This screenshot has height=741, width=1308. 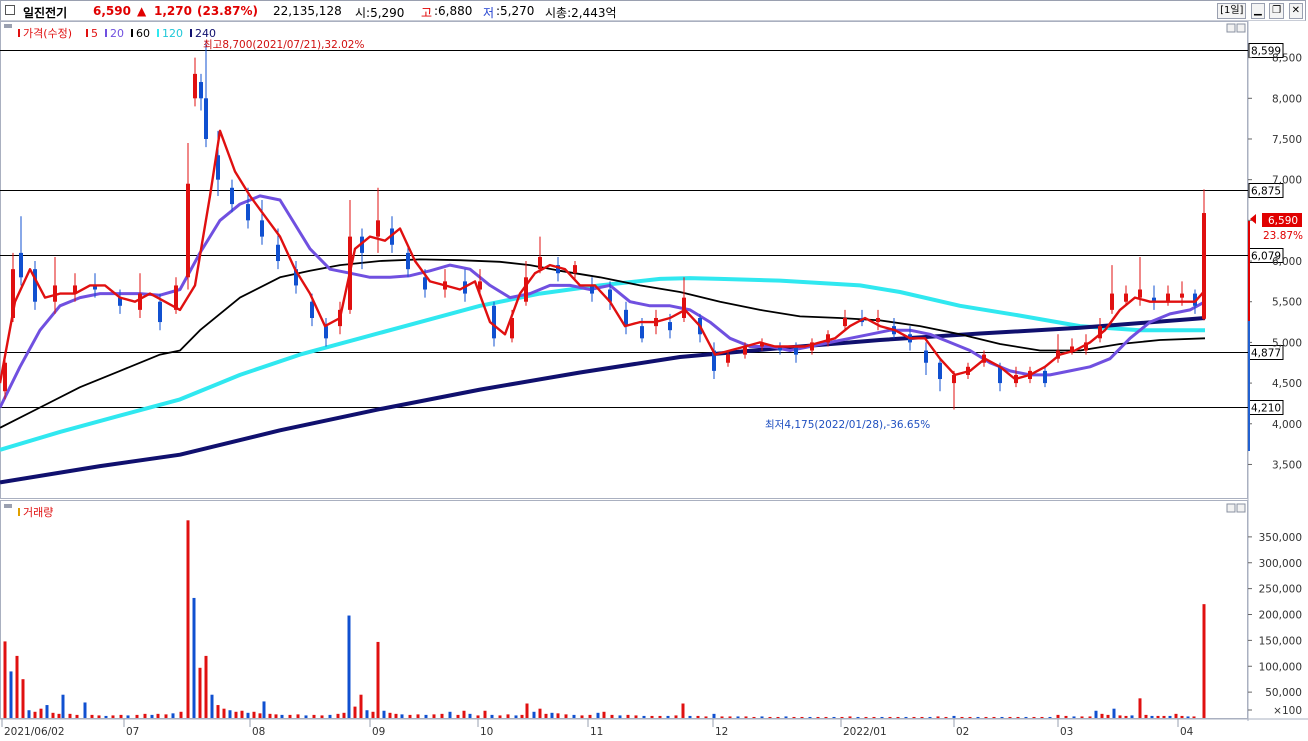 What do you see at coordinates (847, 425) in the screenshot?
I see `low-annotation: 최저4,175(2022/01/28),-36.65%` at bounding box center [847, 425].